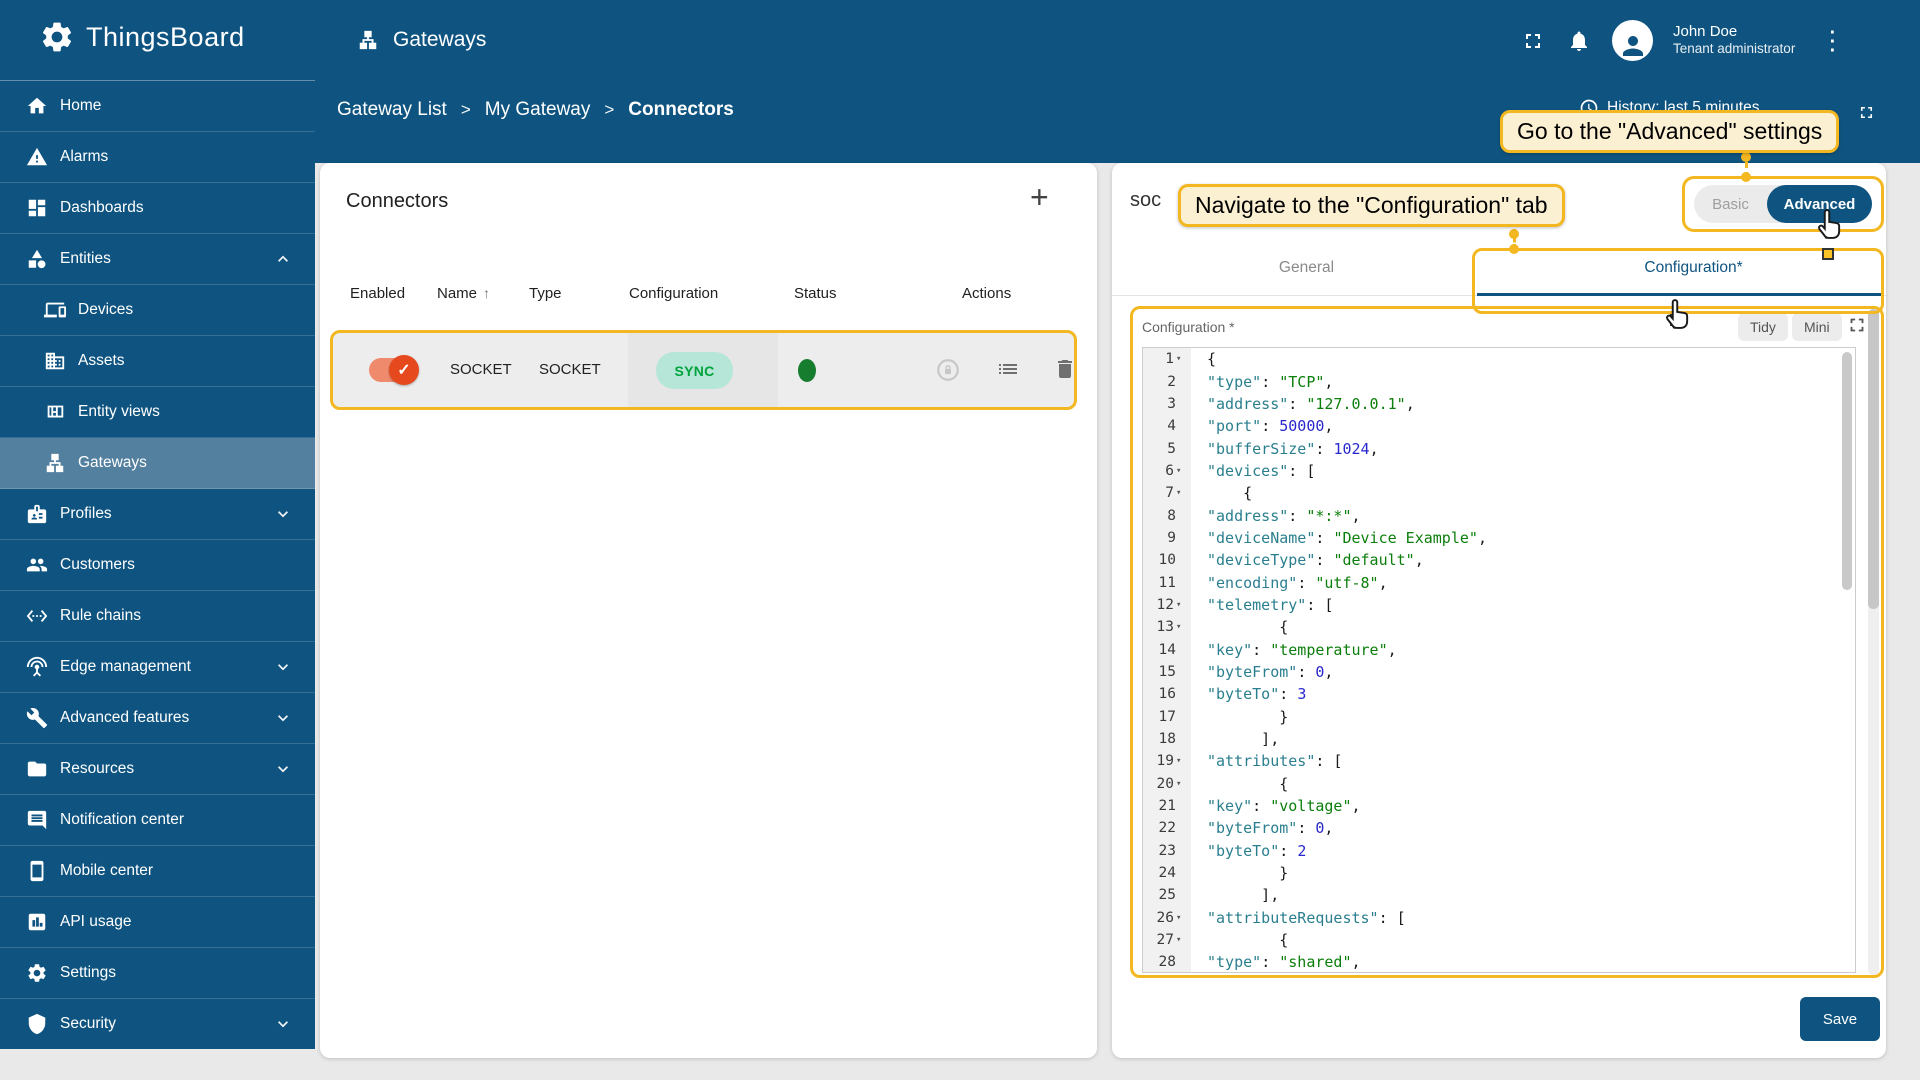  I want to click on sidebar-item-customers: Customers, so click(157, 565).